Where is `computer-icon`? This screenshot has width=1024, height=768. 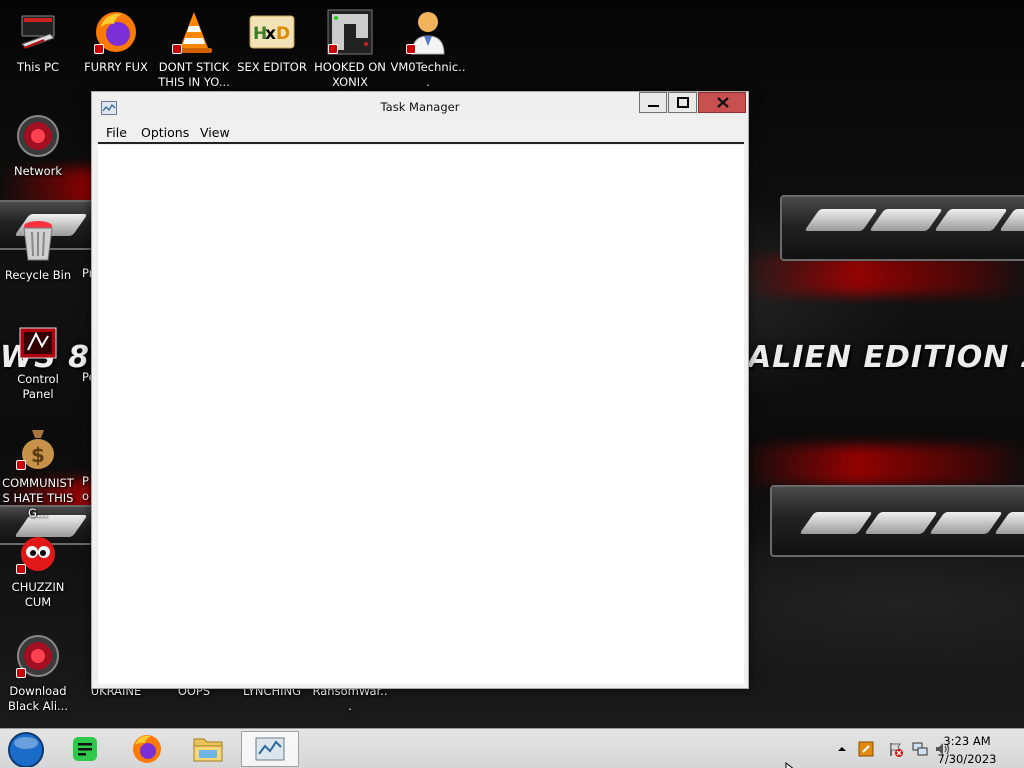 computer-icon is located at coordinates (38, 32).